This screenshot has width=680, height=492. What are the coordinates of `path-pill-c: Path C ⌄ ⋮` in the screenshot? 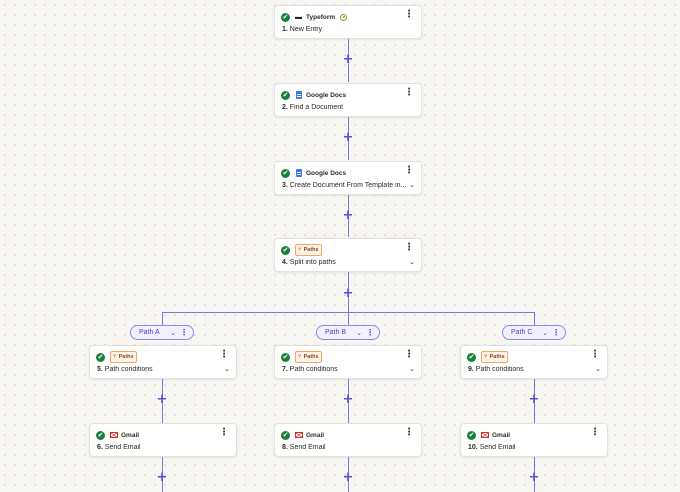 It's located at (534, 332).